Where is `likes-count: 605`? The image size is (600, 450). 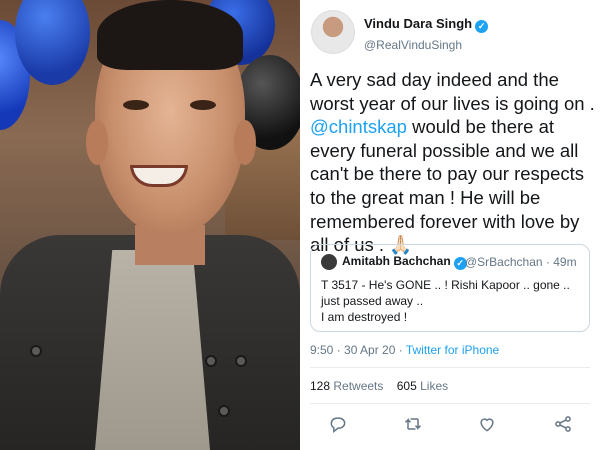
likes-count: 605 is located at coordinates (406, 386).